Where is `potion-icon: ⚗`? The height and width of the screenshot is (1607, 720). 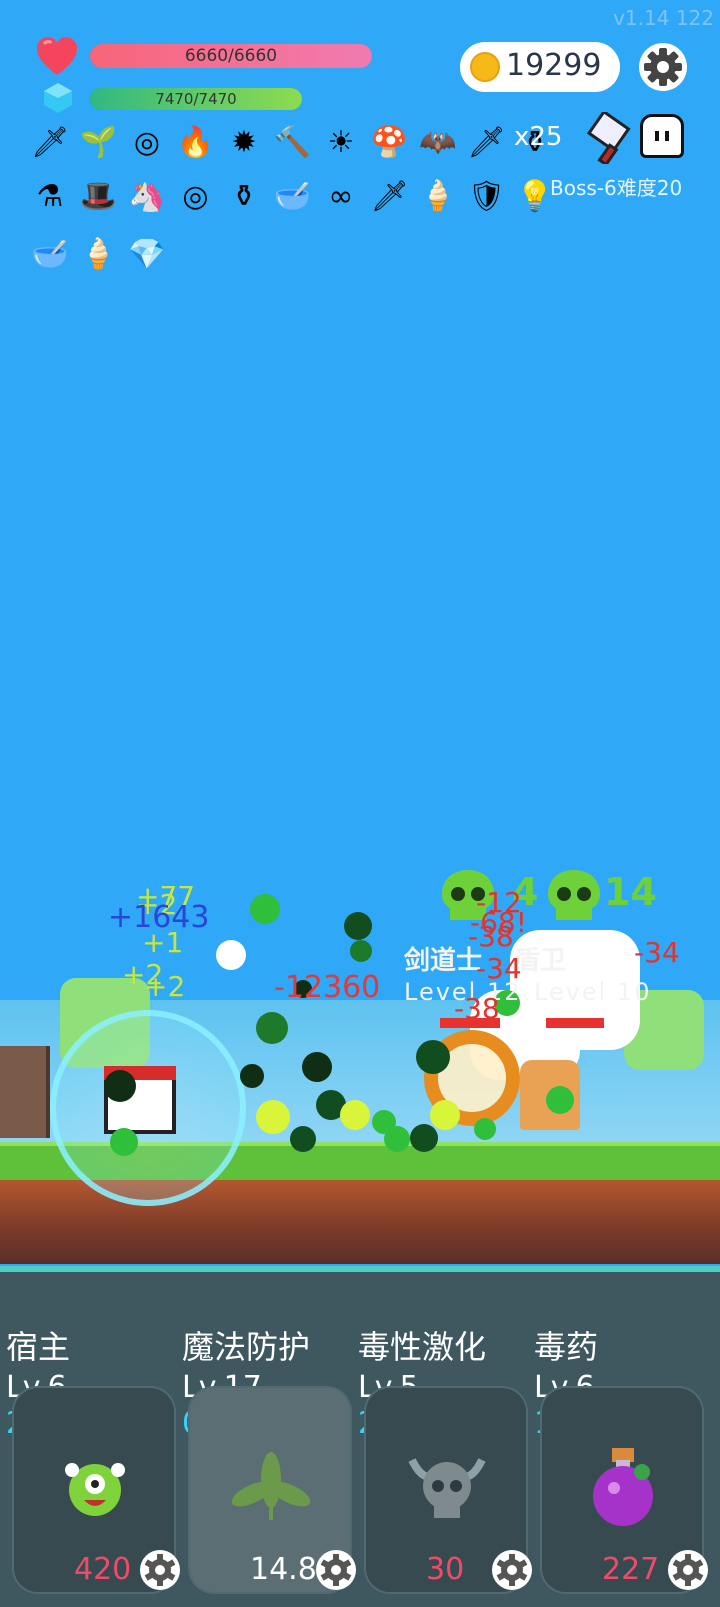 potion-icon: ⚗ is located at coordinates (50, 196).